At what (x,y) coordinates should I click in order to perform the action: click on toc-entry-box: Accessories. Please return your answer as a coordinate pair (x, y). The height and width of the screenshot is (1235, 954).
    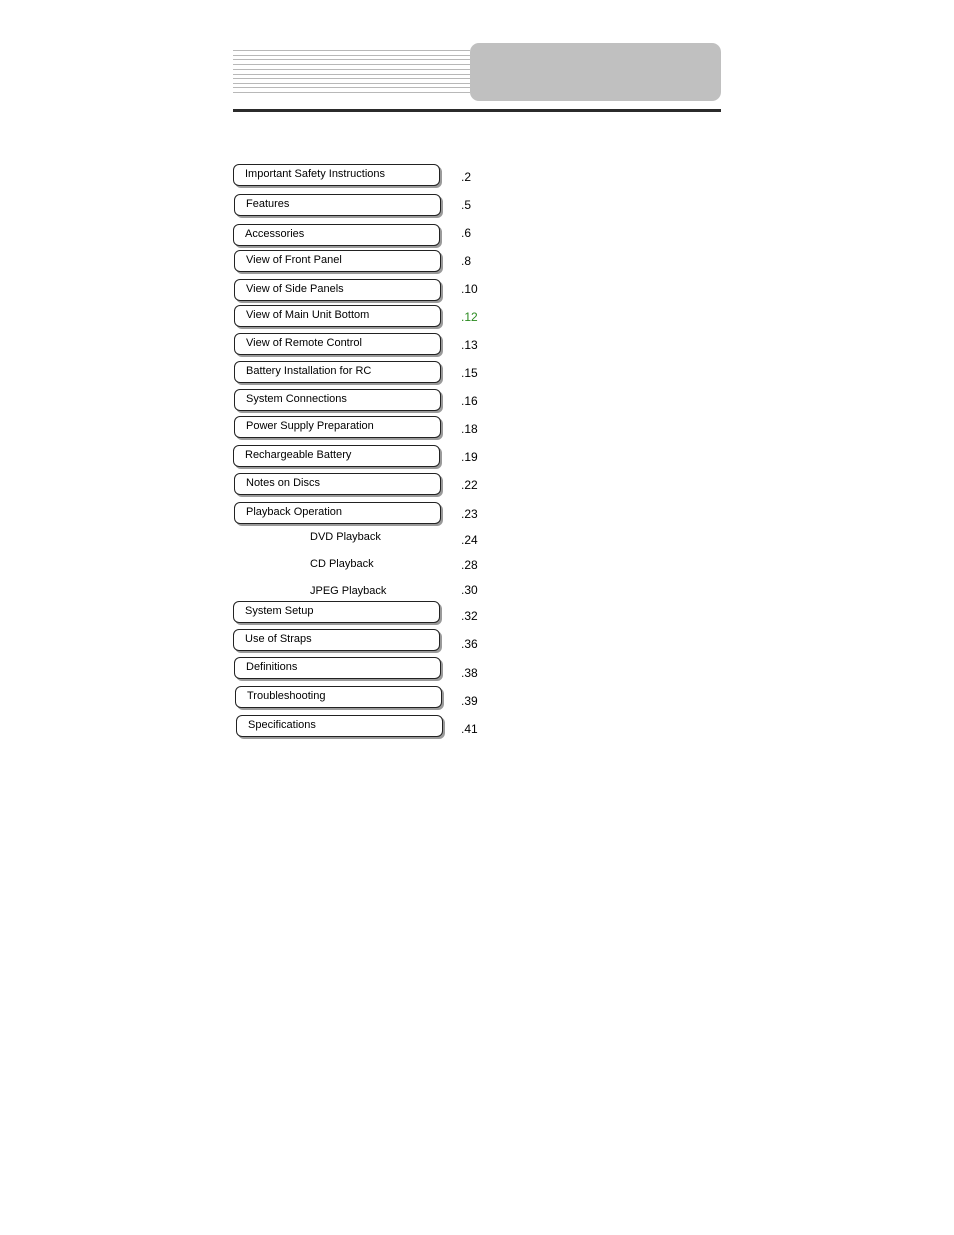
    Looking at the image, I should click on (336, 235).